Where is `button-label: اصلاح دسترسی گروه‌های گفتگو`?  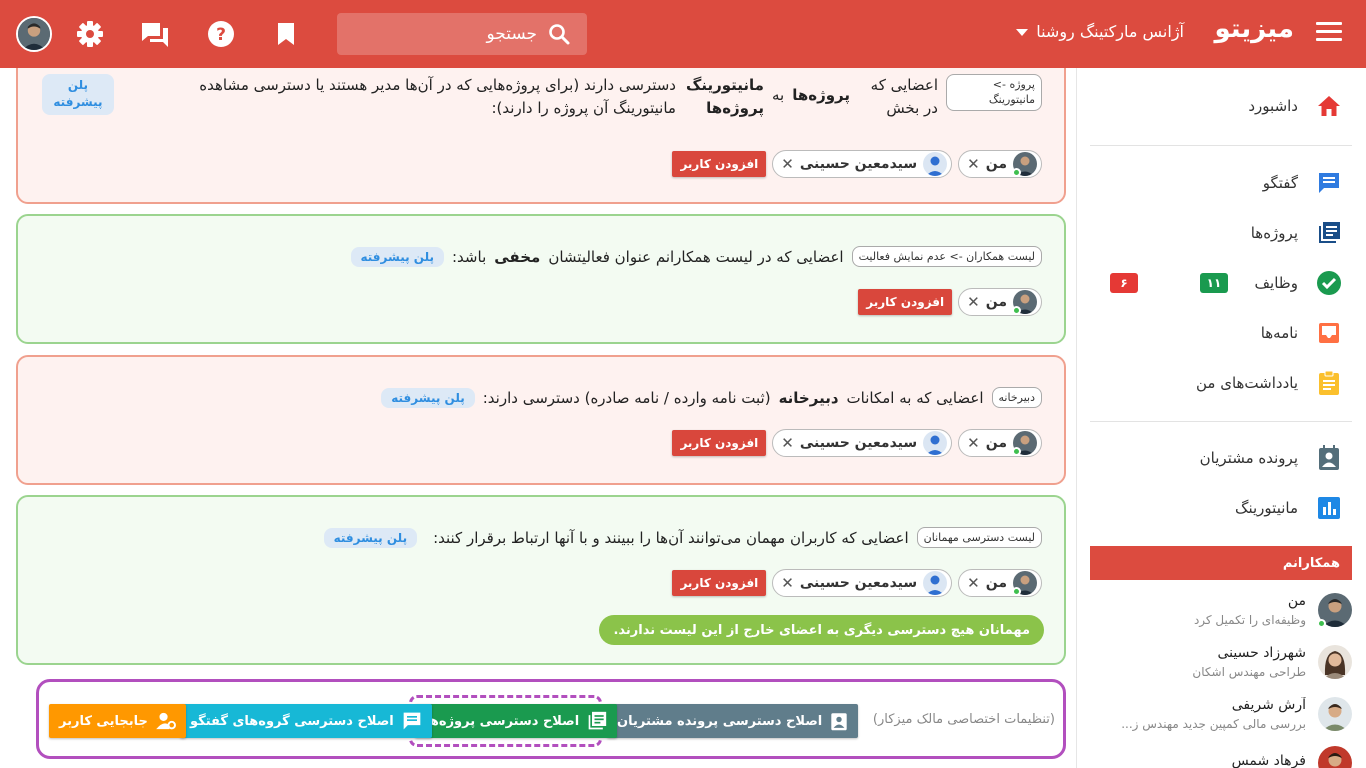 button-label: اصلاح دسترسی گروه‌های گفتگو is located at coordinates (292, 721).